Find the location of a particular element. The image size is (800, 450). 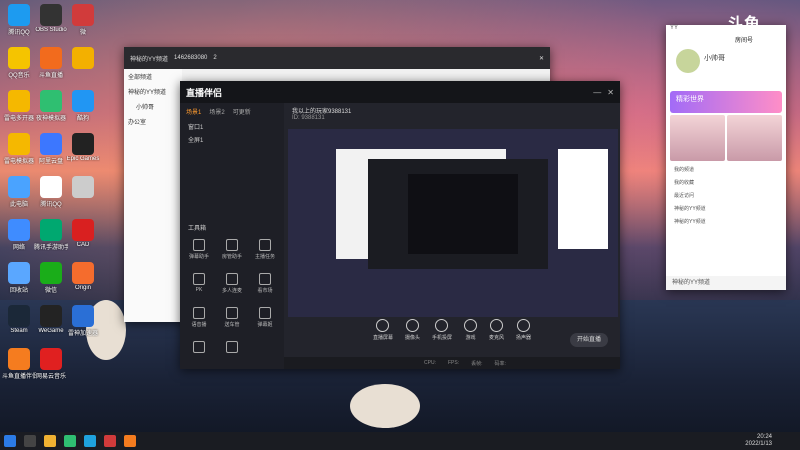

list-item: 我的收藏 is located at coordinates (726, 182).